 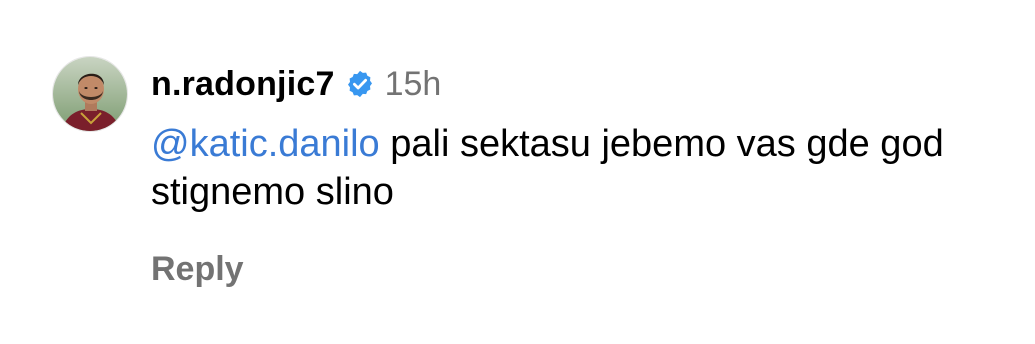 I want to click on username: n.radonjic7, so click(x=243, y=84).